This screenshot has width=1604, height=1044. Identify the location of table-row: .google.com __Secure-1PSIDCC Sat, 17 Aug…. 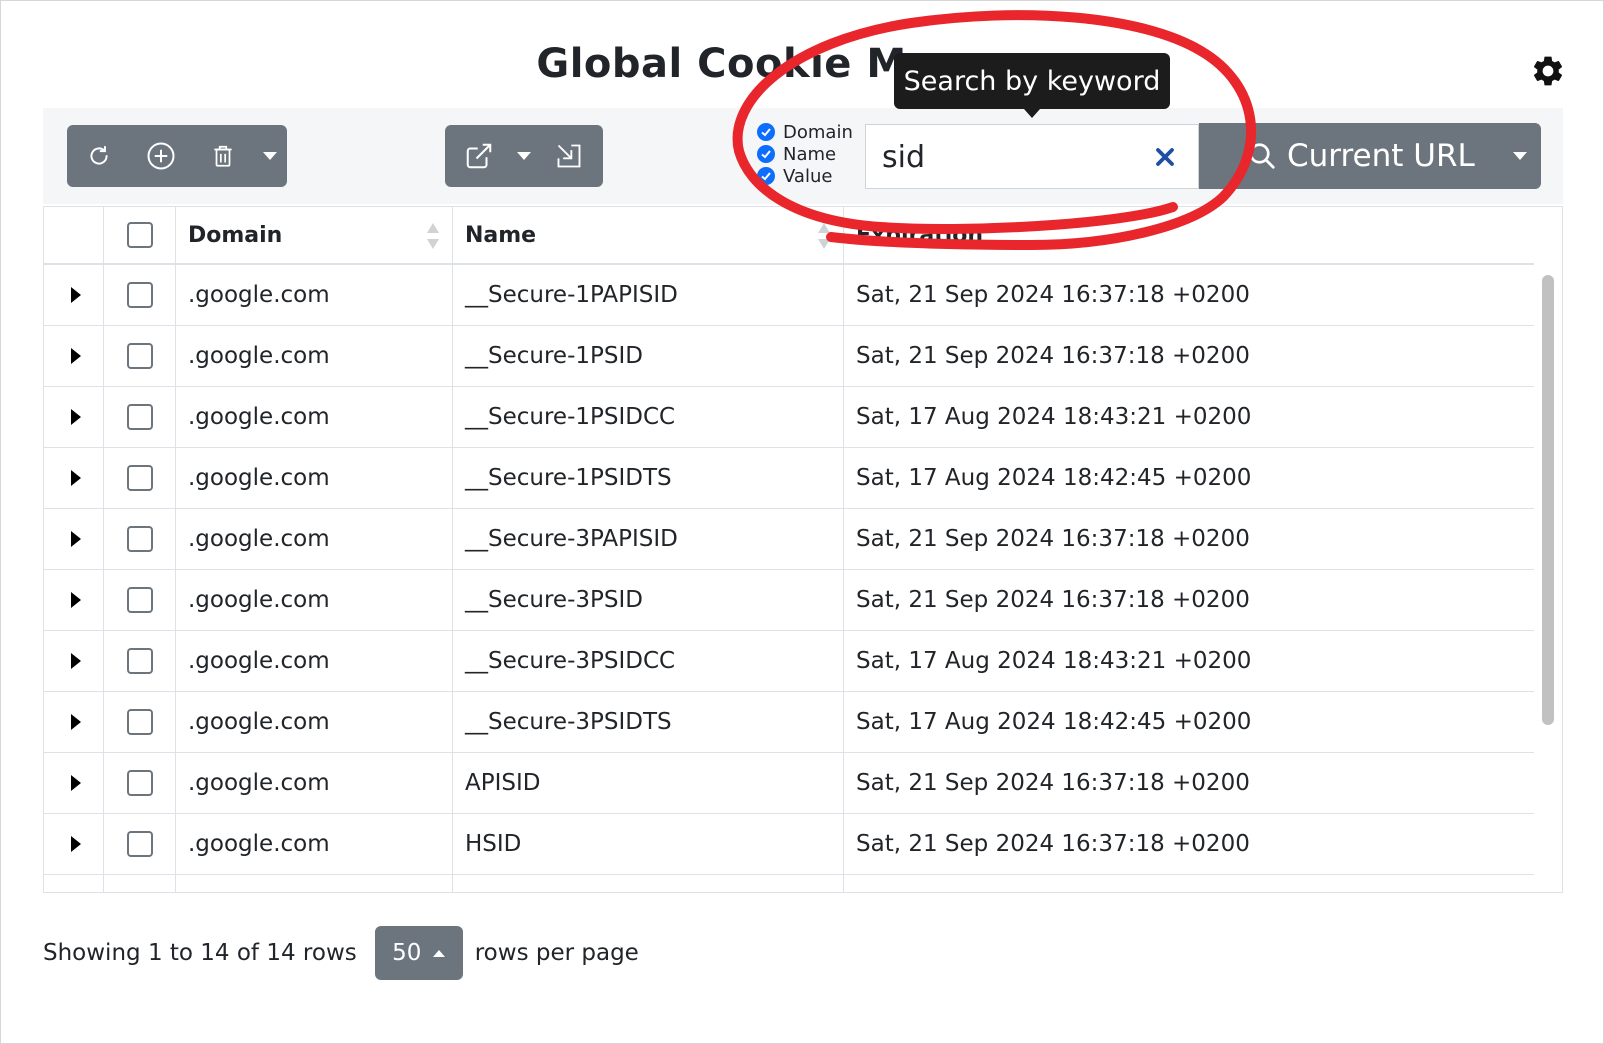
(789, 417).